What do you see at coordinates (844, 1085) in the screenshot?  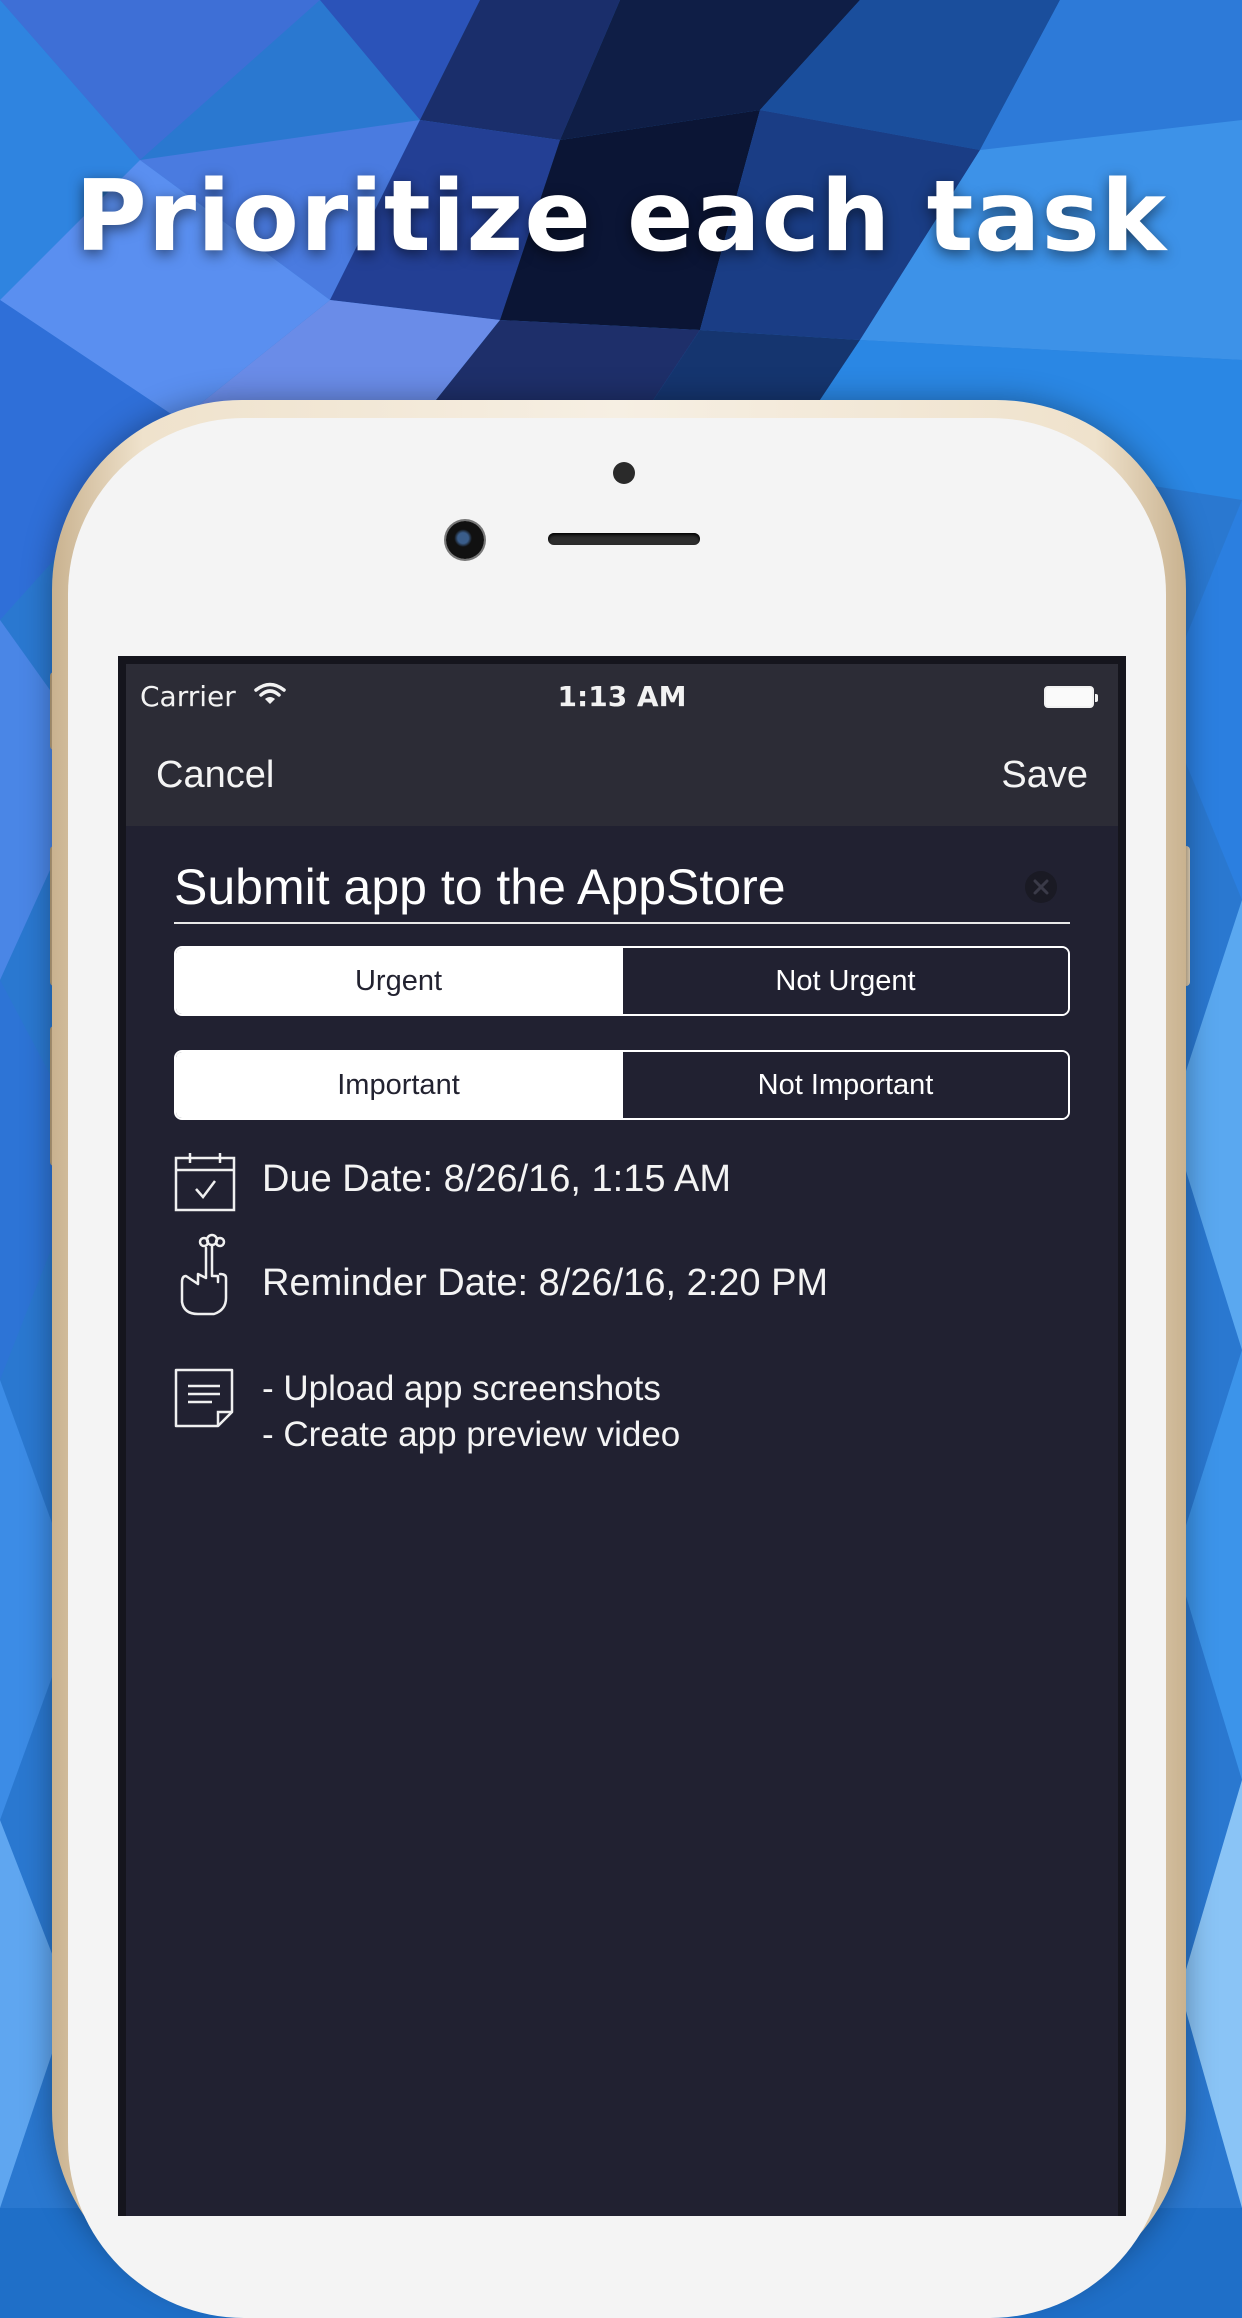 I see `segment-not-important: Not Important` at bounding box center [844, 1085].